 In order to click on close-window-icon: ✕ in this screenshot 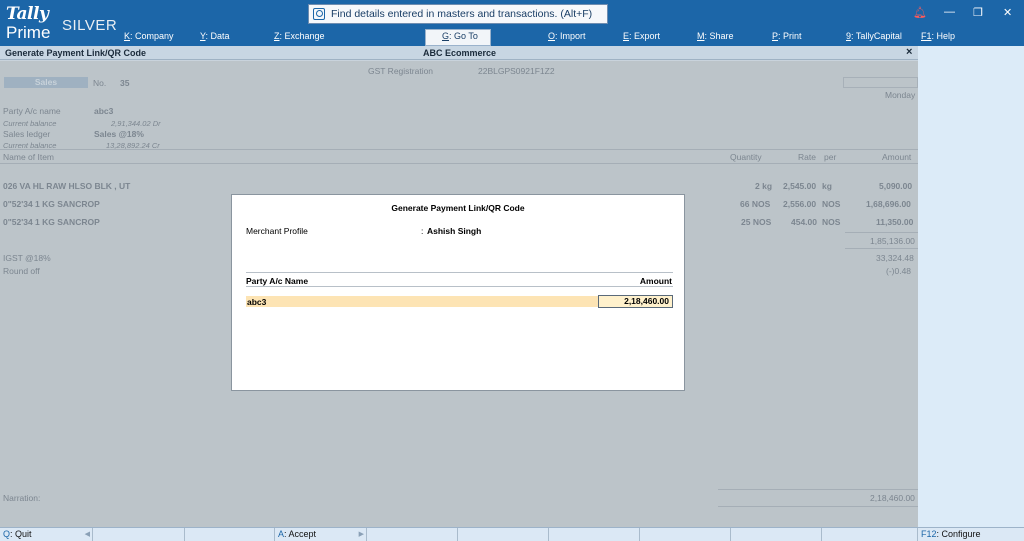, I will do `click(1007, 12)`.